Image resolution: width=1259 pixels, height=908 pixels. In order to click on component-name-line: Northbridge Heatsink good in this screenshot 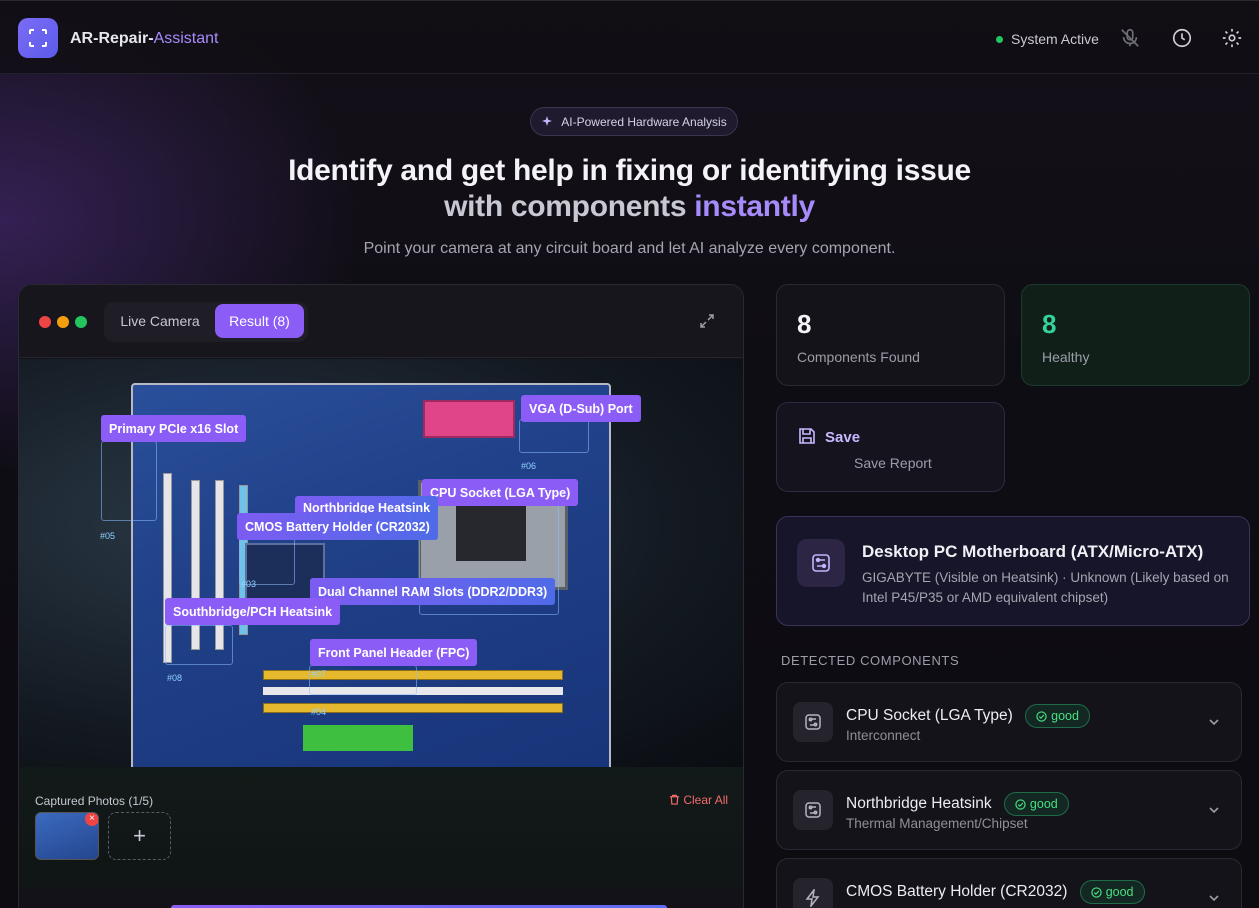, I will do `click(957, 804)`.